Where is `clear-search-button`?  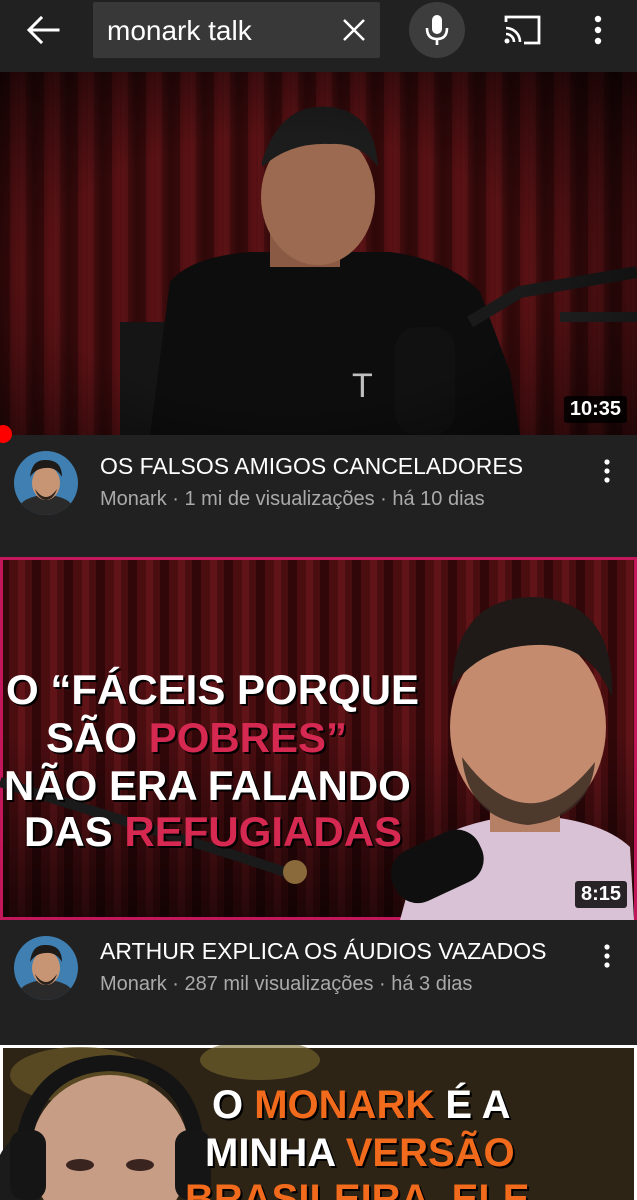 clear-search-button is located at coordinates (354, 30).